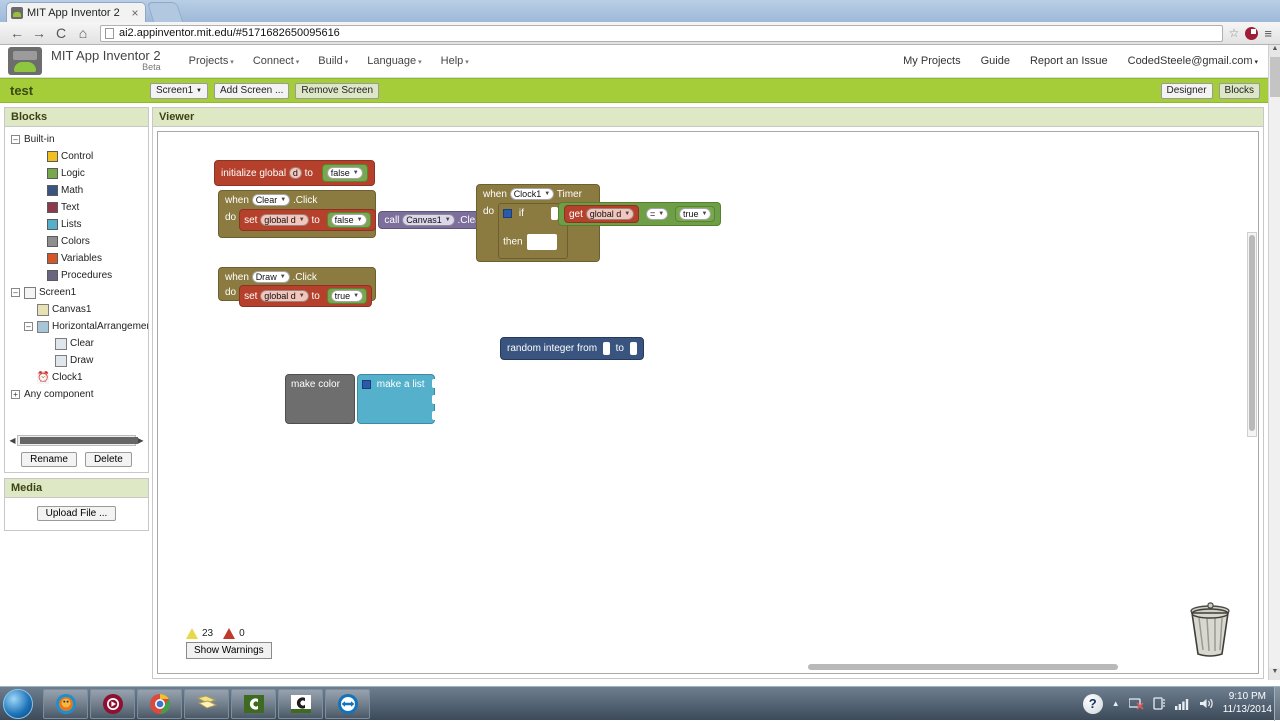 This screenshot has width=1280, height=721. What do you see at coordinates (366, 384) in the screenshot?
I see `mutator-icon-list` at bounding box center [366, 384].